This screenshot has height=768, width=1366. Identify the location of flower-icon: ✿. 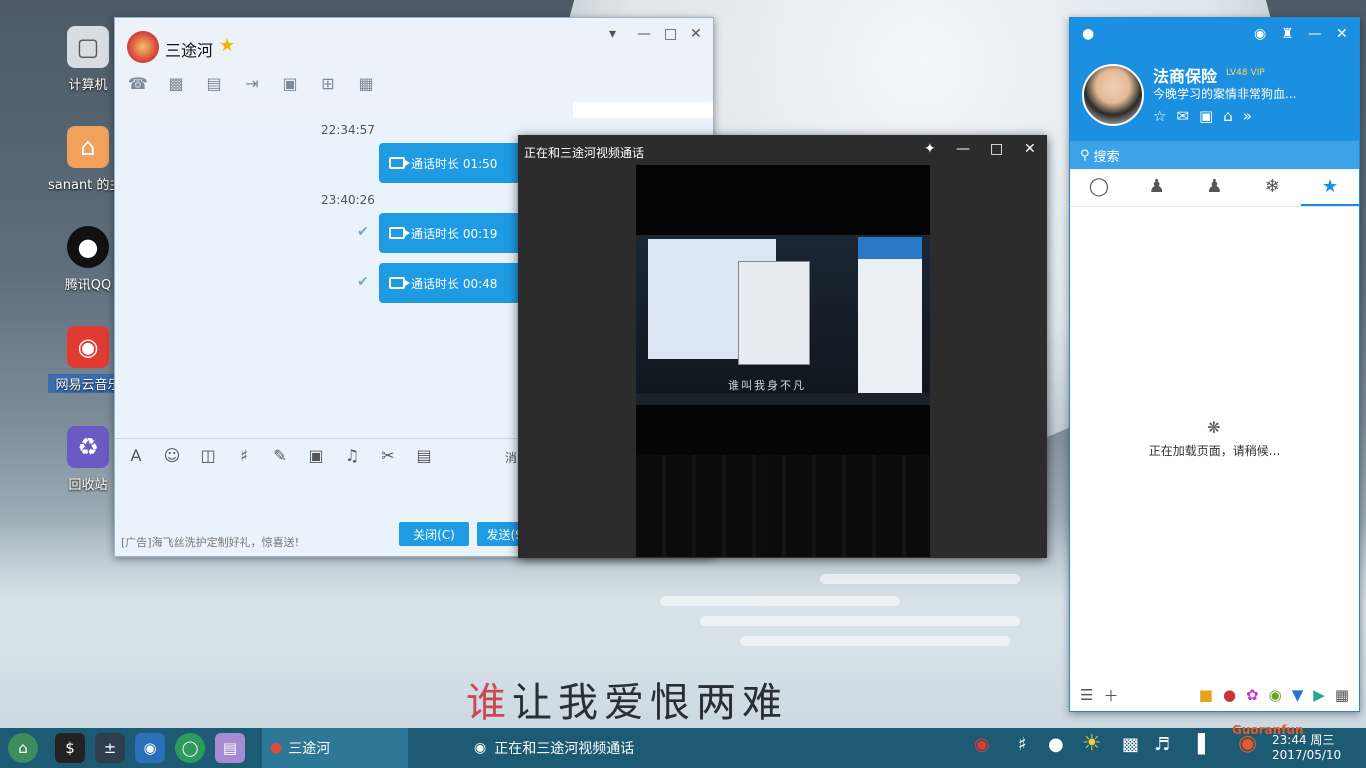
(1252, 695).